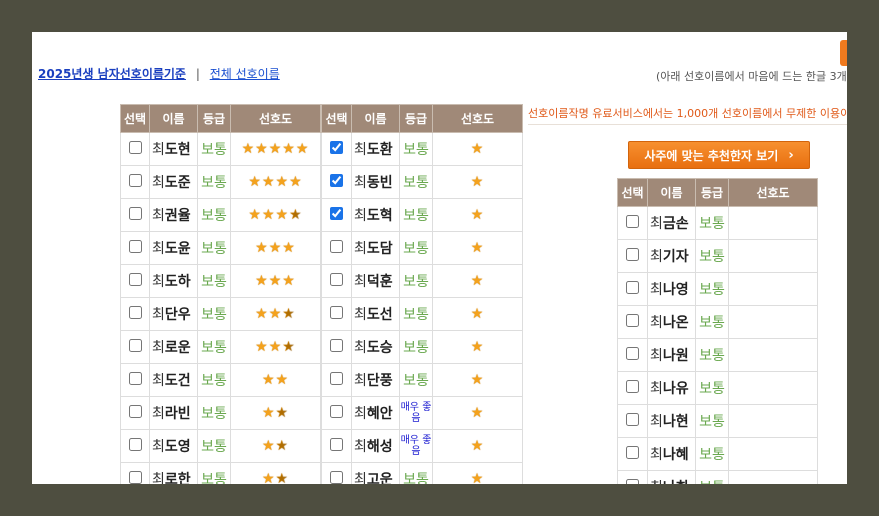  What do you see at coordinates (379, 150) in the screenshot?
I see `given-name: 도환` at bounding box center [379, 150].